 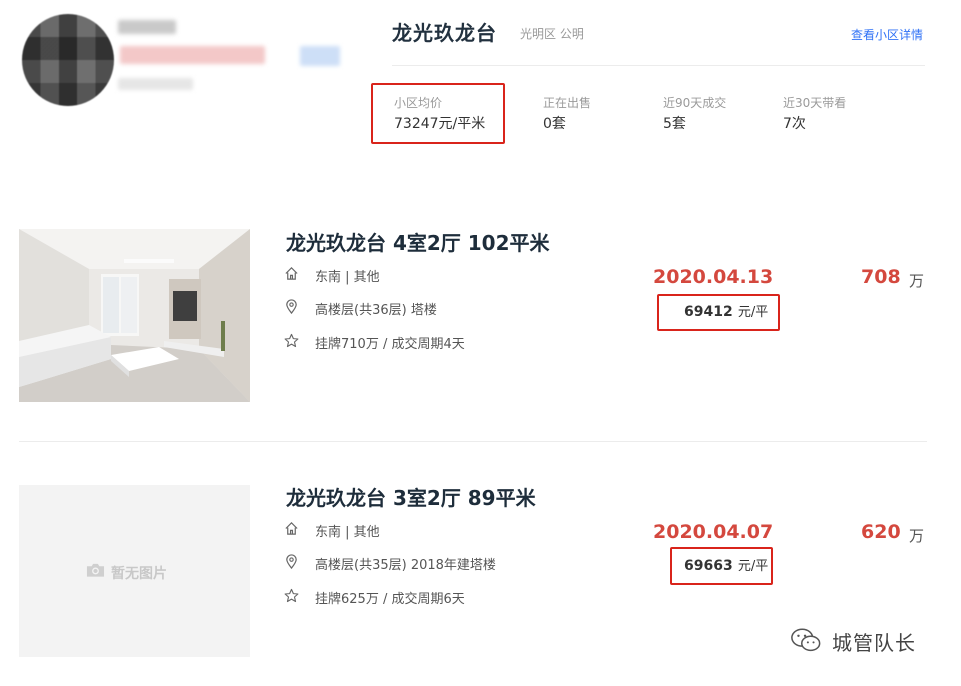 I want to click on stat-30day-visits-value: 7次, so click(x=794, y=124).